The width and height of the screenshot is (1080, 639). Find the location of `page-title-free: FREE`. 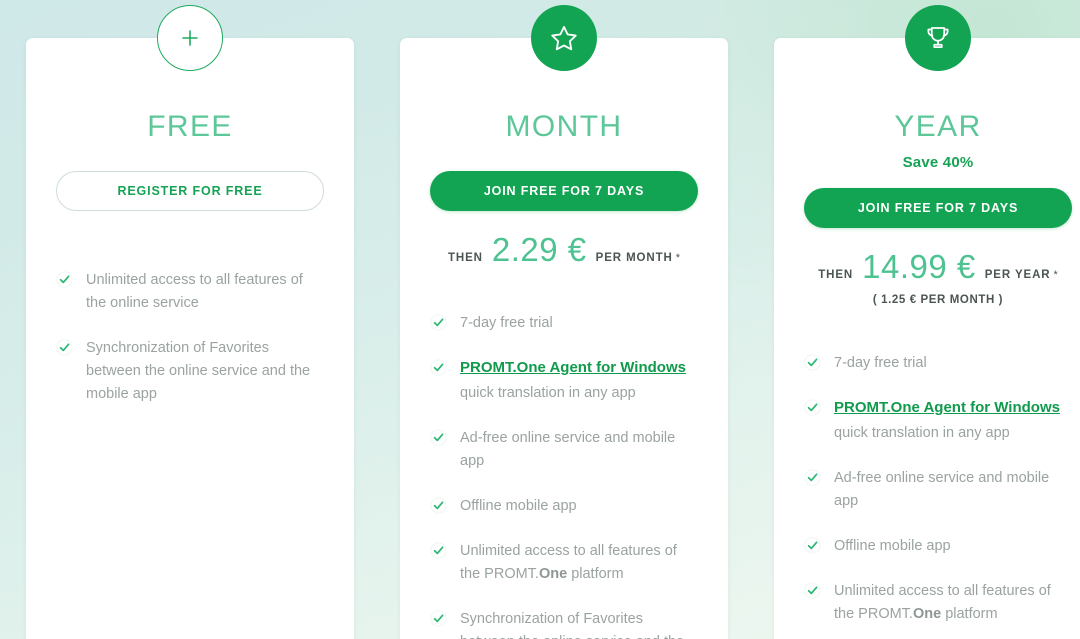

page-title-free: FREE is located at coordinates (190, 126).